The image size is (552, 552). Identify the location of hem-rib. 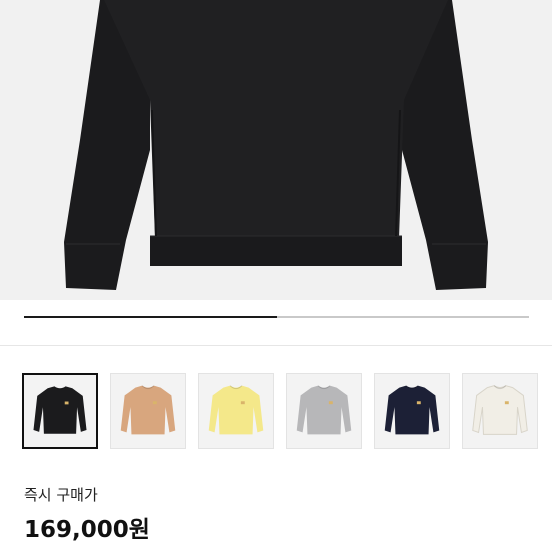
(276, 251).